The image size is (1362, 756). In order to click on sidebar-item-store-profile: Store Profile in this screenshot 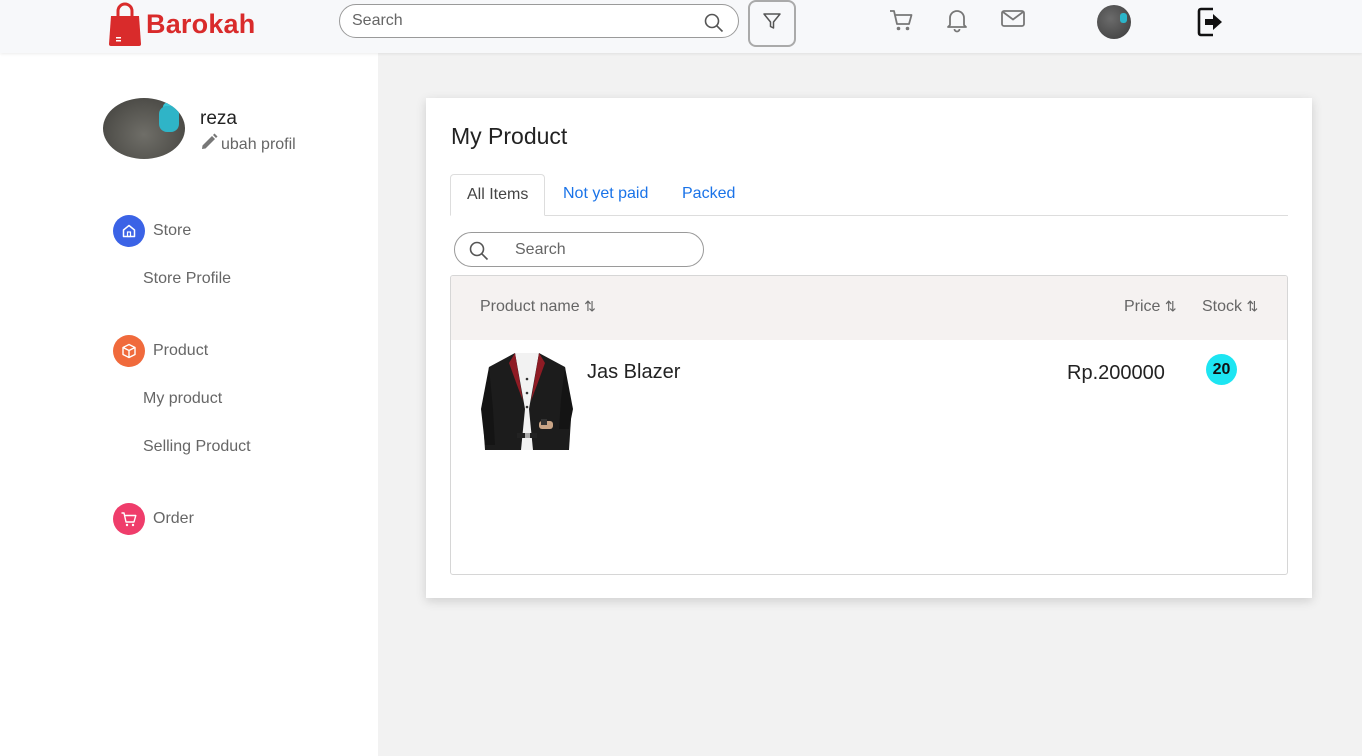, I will do `click(187, 279)`.